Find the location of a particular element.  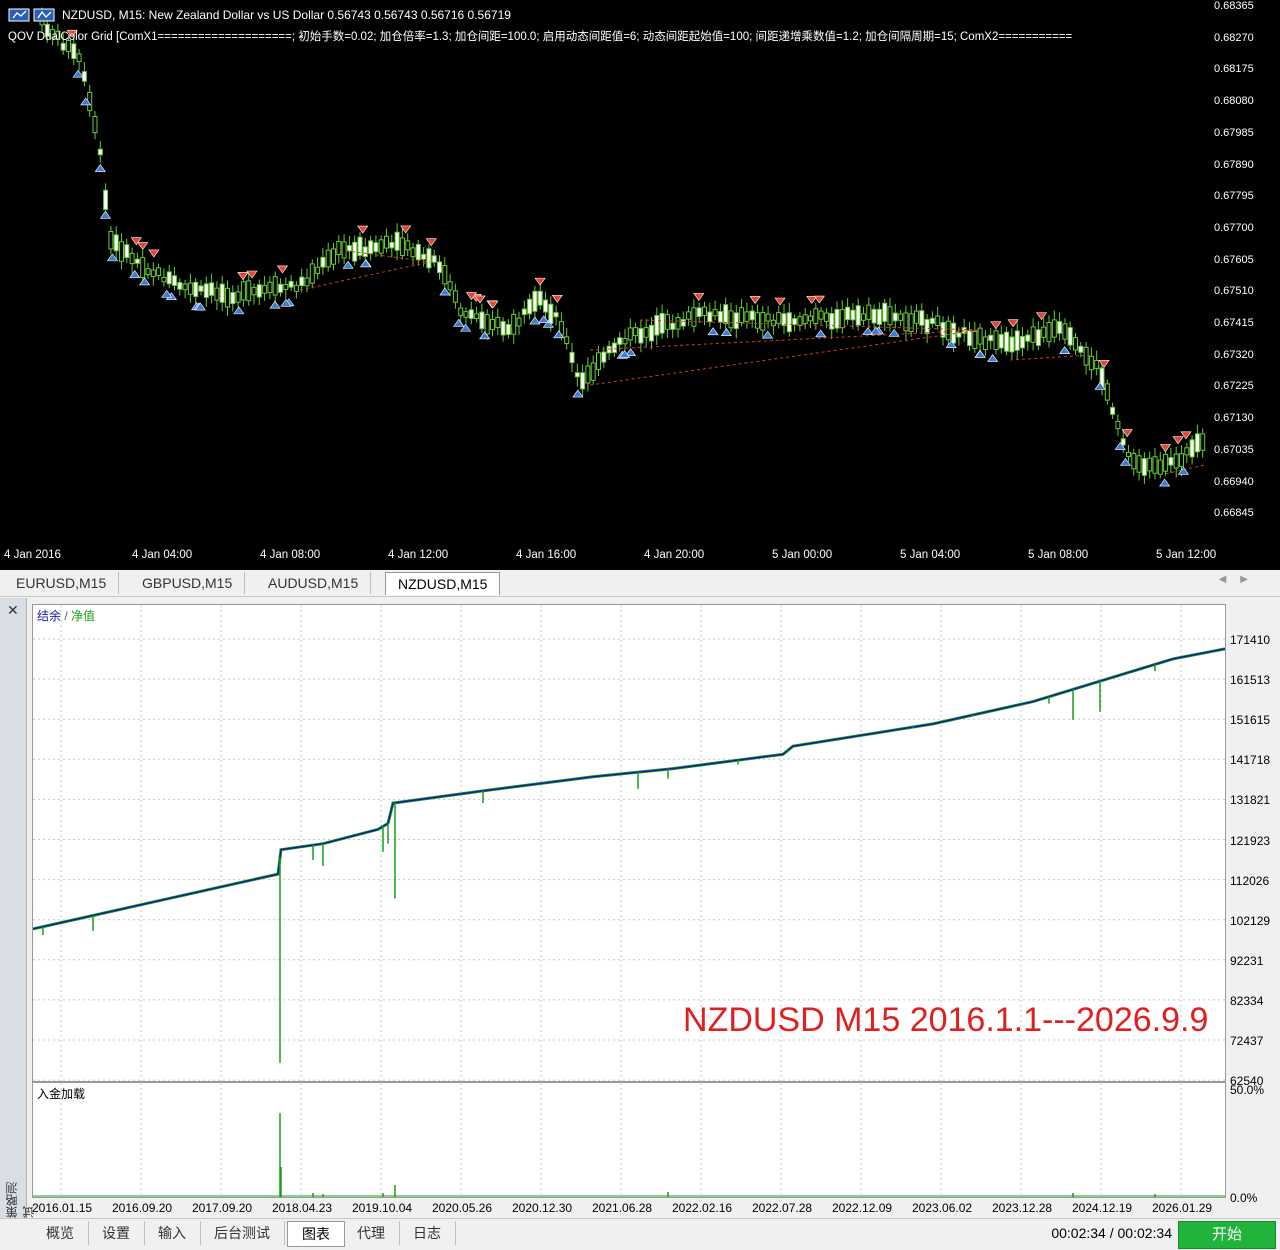

equity-tick: 171410 is located at coordinates (1250, 640).